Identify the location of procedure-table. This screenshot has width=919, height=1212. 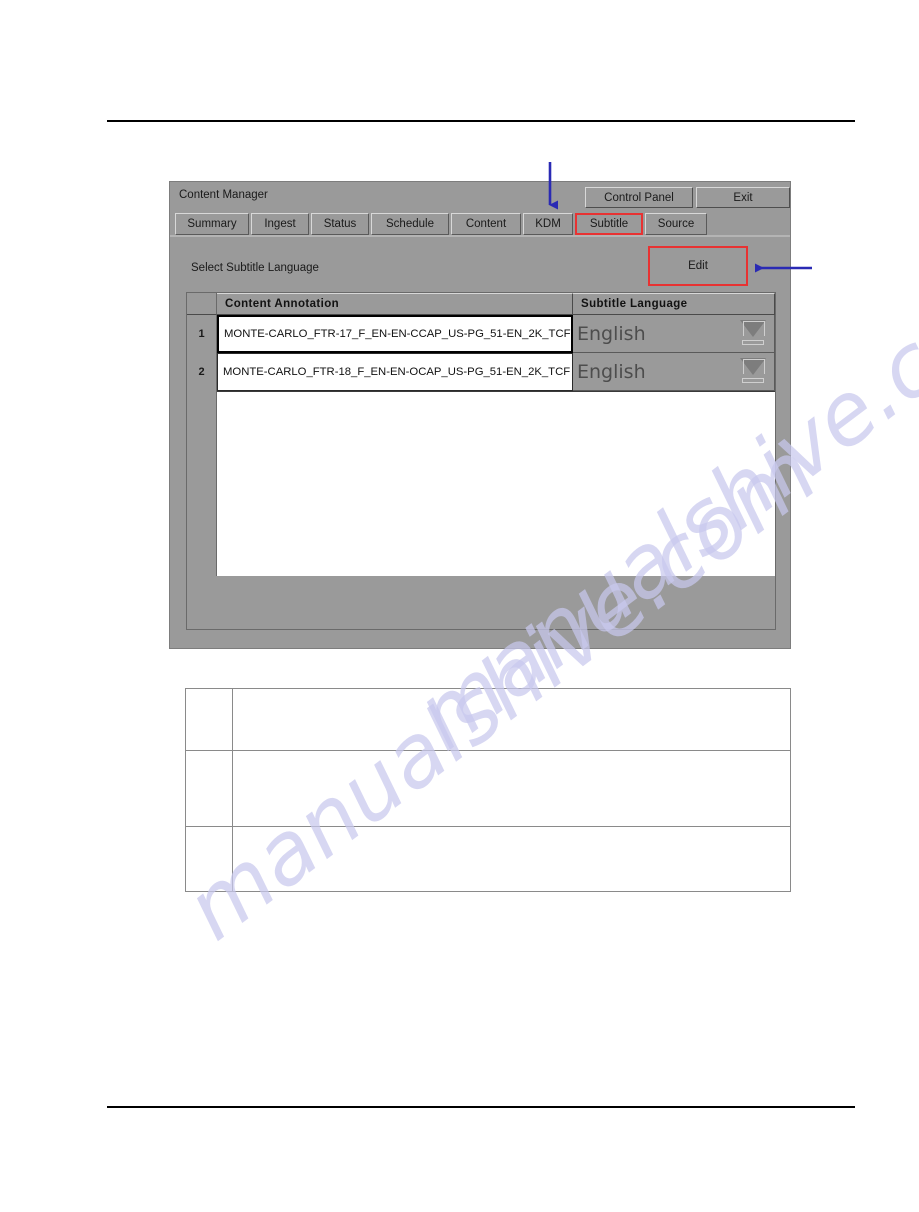
(488, 790).